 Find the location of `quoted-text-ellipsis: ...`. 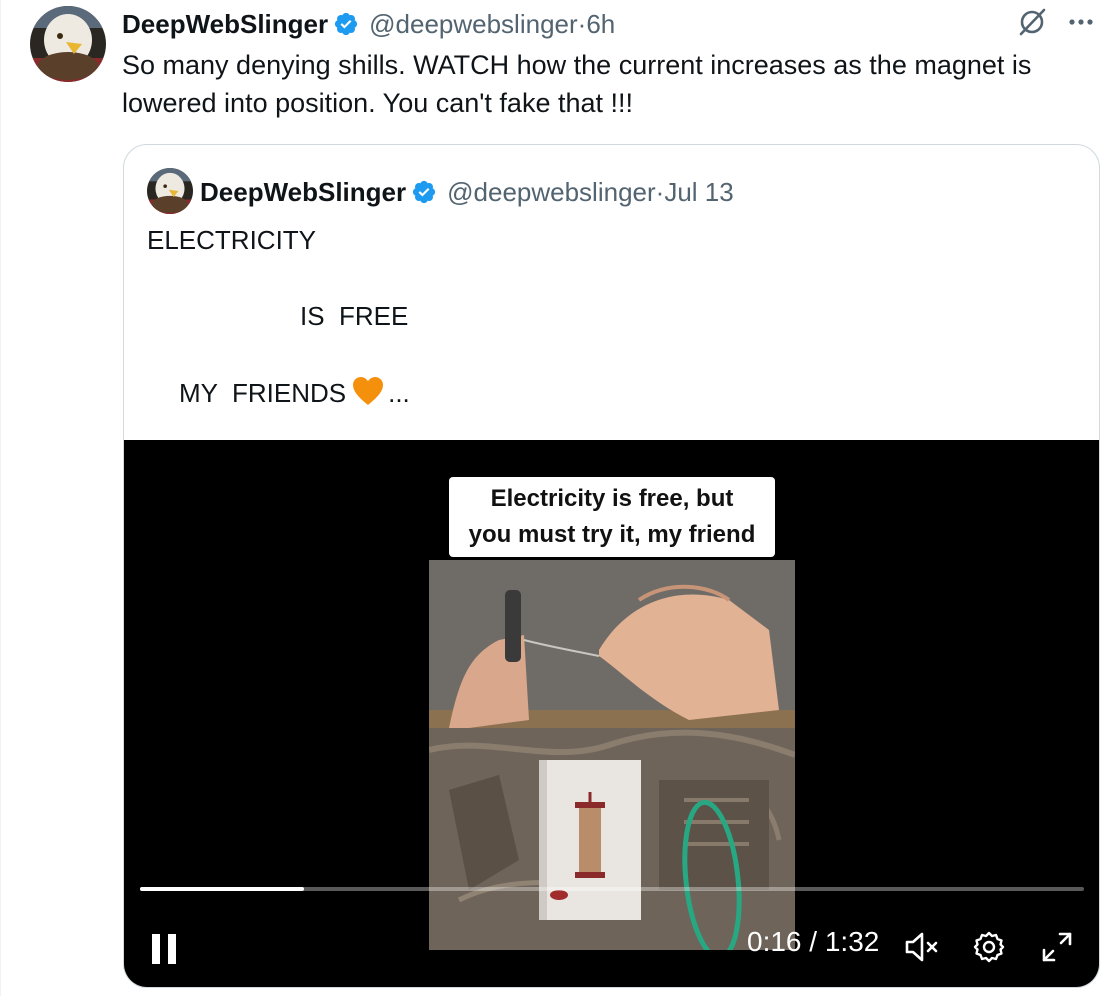

quoted-text-ellipsis: ... is located at coordinates (399, 393).